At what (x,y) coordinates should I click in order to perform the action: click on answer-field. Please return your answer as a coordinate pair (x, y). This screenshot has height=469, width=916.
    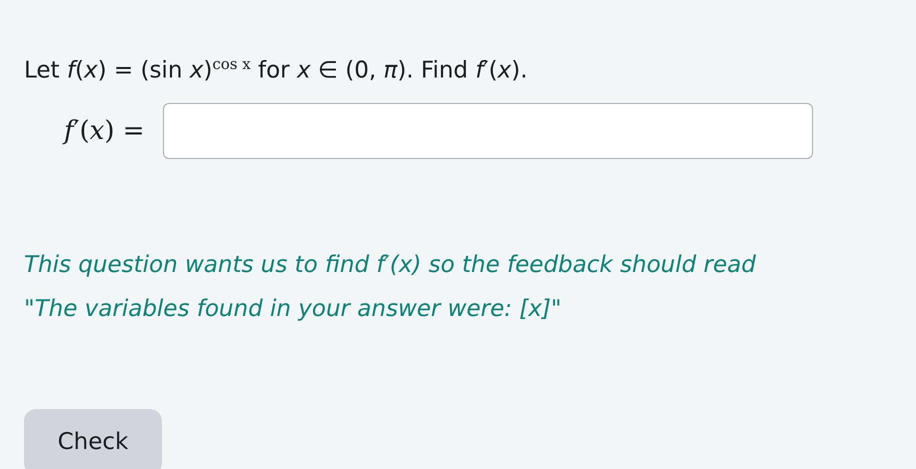
    Looking at the image, I should click on (487, 130).